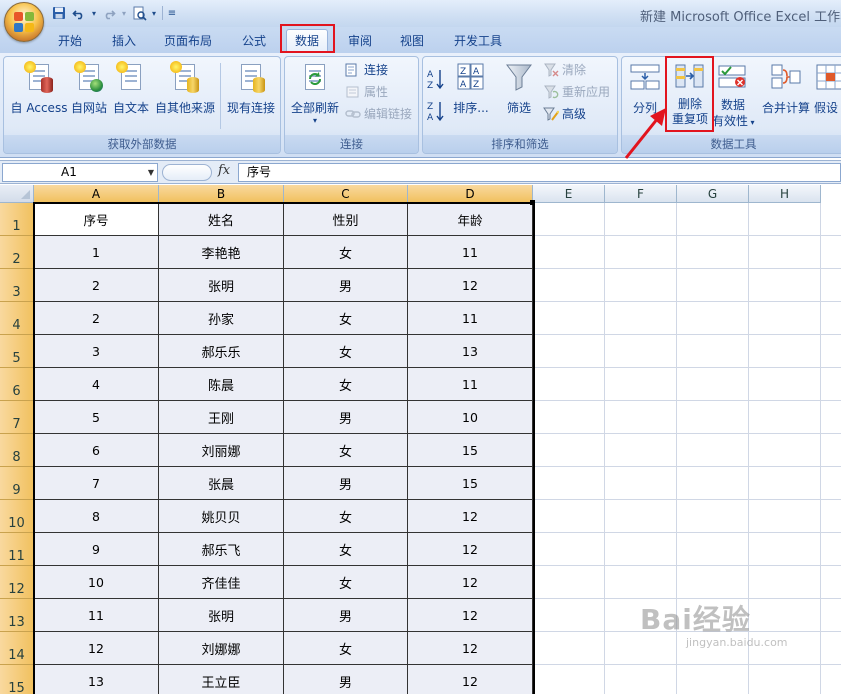 The height and width of the screenshot is (694, 841). What do you see at coordinates (346, 194) in the screenshot?
I see `column-header-c: C` at bounding box center [346, 194].